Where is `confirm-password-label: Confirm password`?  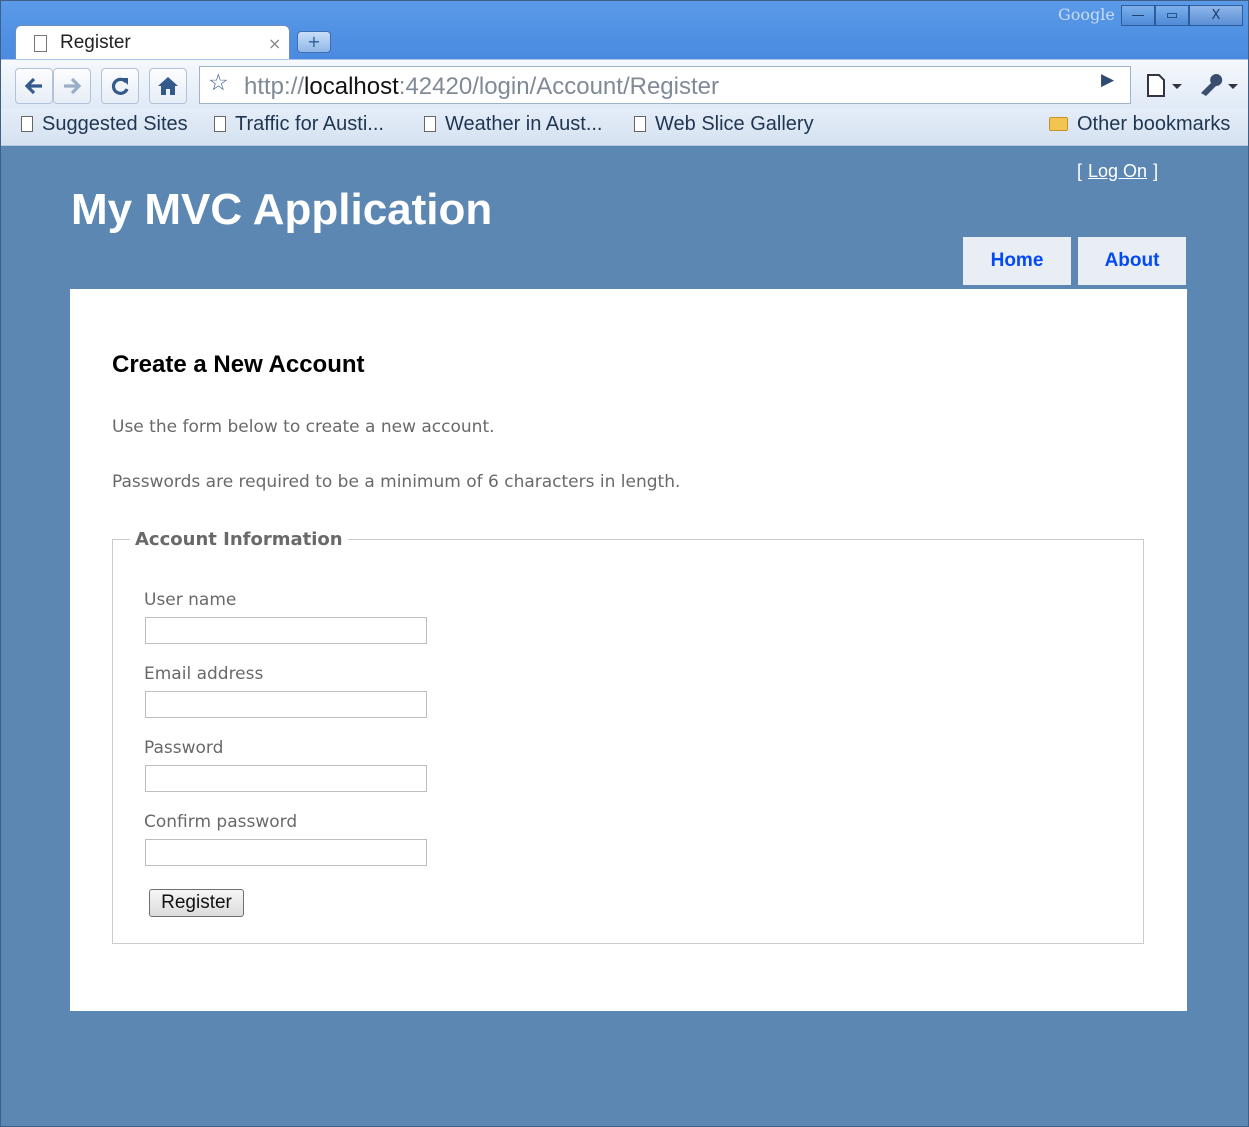 confirm-password-label: Confirm password is located at coordinates (221, 822).